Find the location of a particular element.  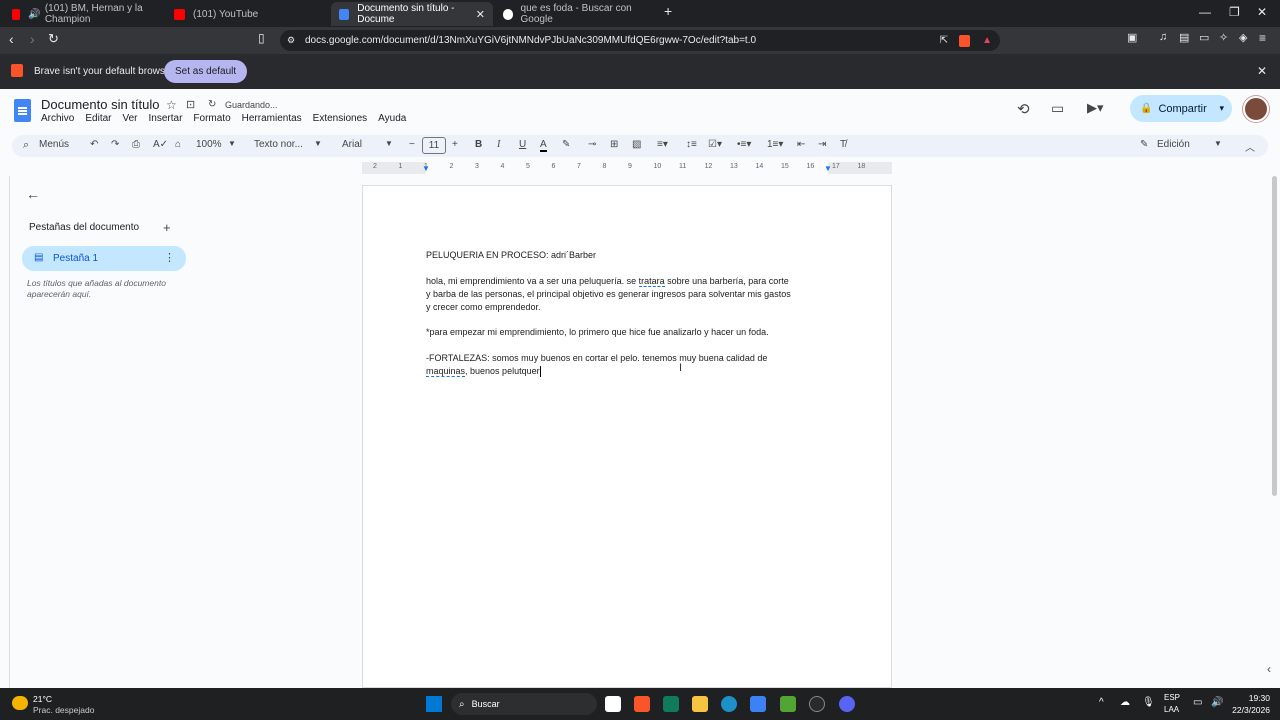

link-icon: ⊸ is located at coordinates (592, 144).